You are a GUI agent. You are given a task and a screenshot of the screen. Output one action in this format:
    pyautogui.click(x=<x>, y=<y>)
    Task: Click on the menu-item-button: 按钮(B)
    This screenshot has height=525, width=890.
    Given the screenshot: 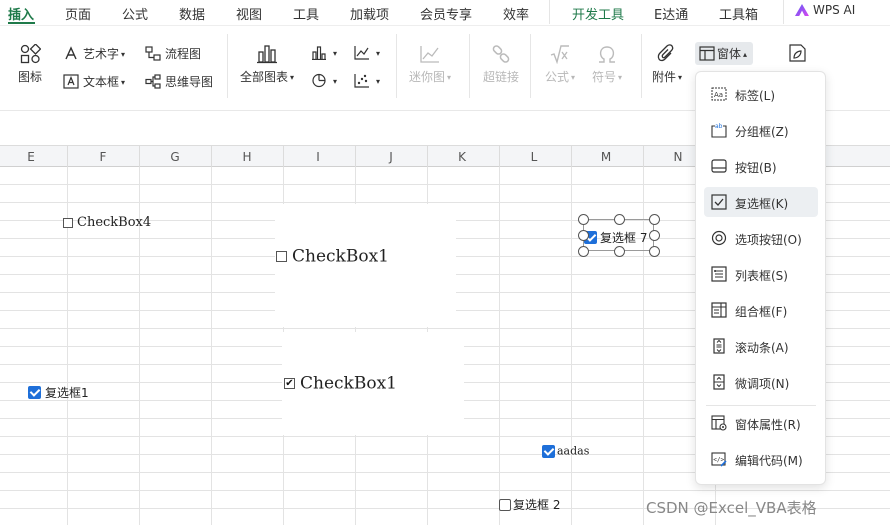 What is the action you would take?
    pyautogui.click(x=761, y=166)
    